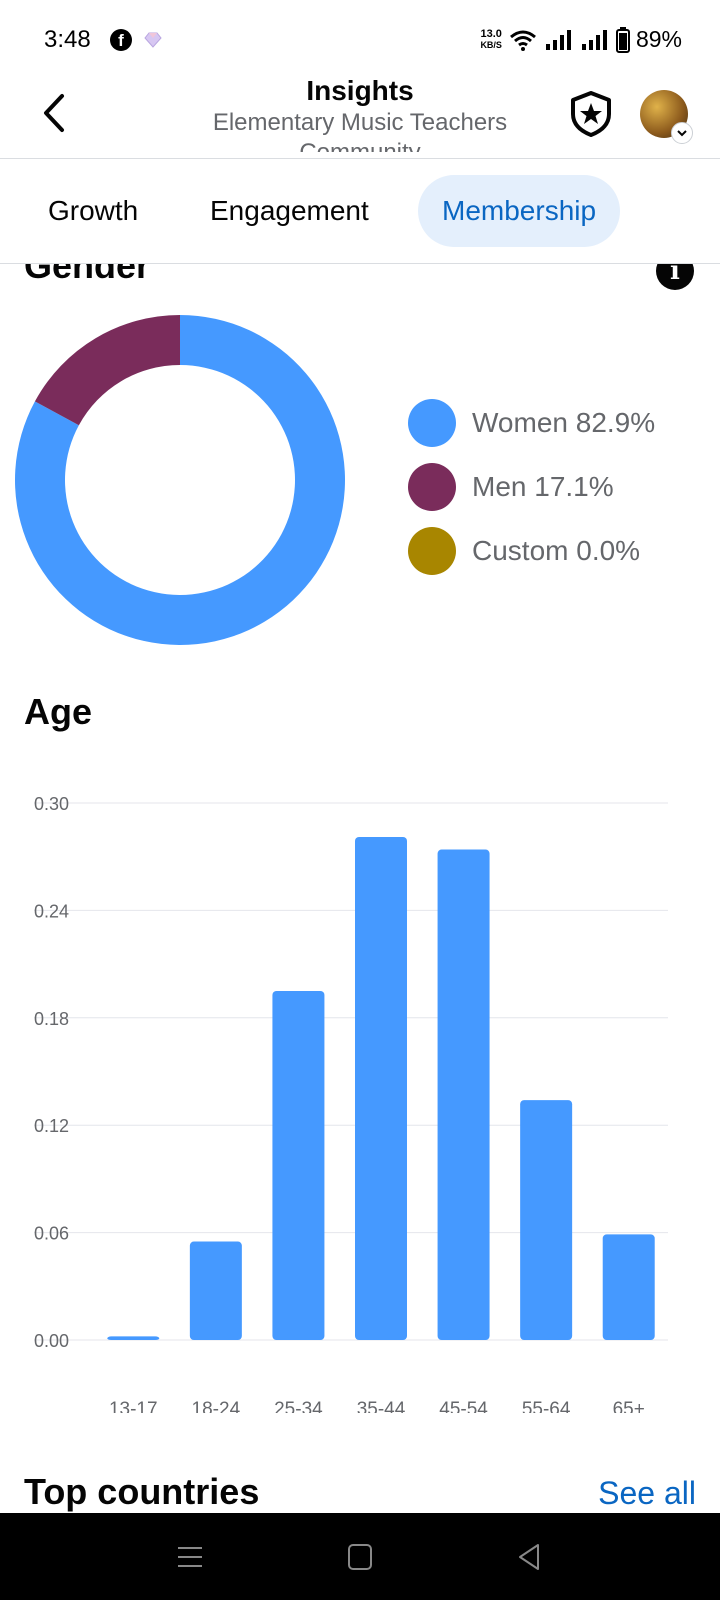  What do you see at coordinates (519, 211) in the screenshot?
I see `tab-membership: Membership` at bounding box center [519, 211].